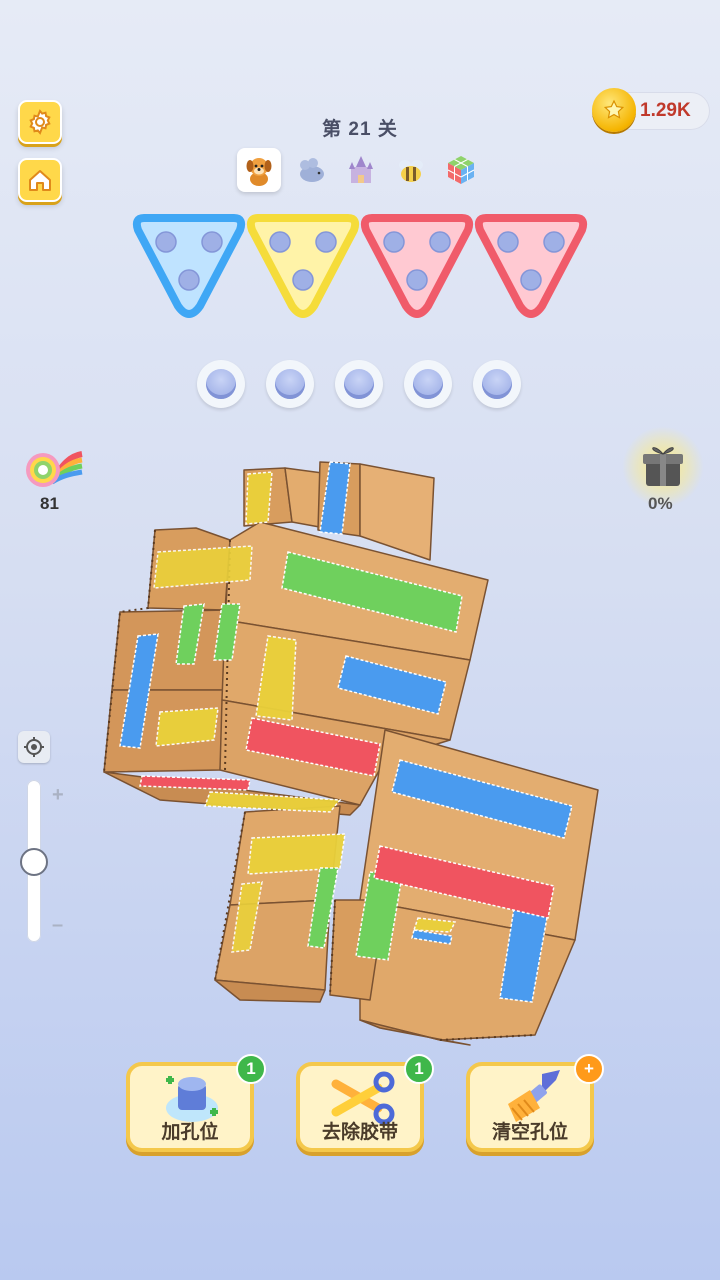 The image size is (720, 1280). I want to click on stage-castle, so click(361, 170).